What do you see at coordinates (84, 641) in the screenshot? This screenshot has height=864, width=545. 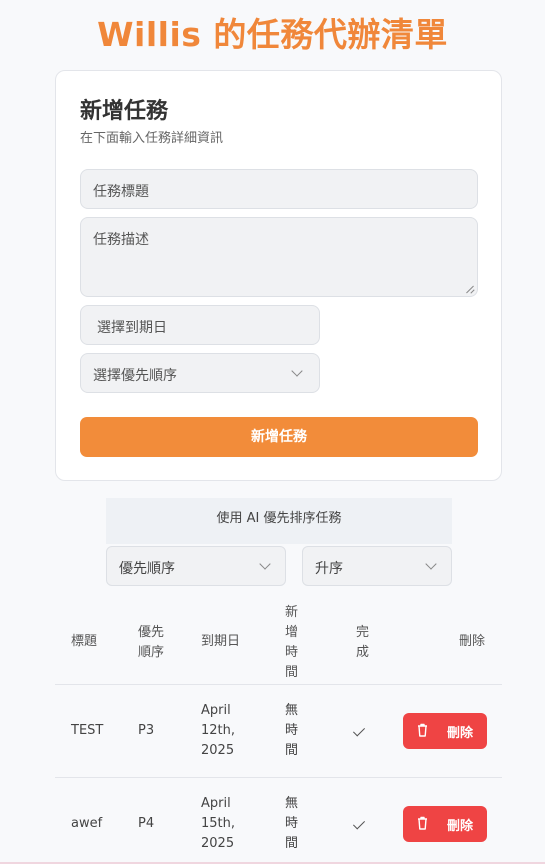 I see `column-header-title: 標題` at bounding box center [84, 641].